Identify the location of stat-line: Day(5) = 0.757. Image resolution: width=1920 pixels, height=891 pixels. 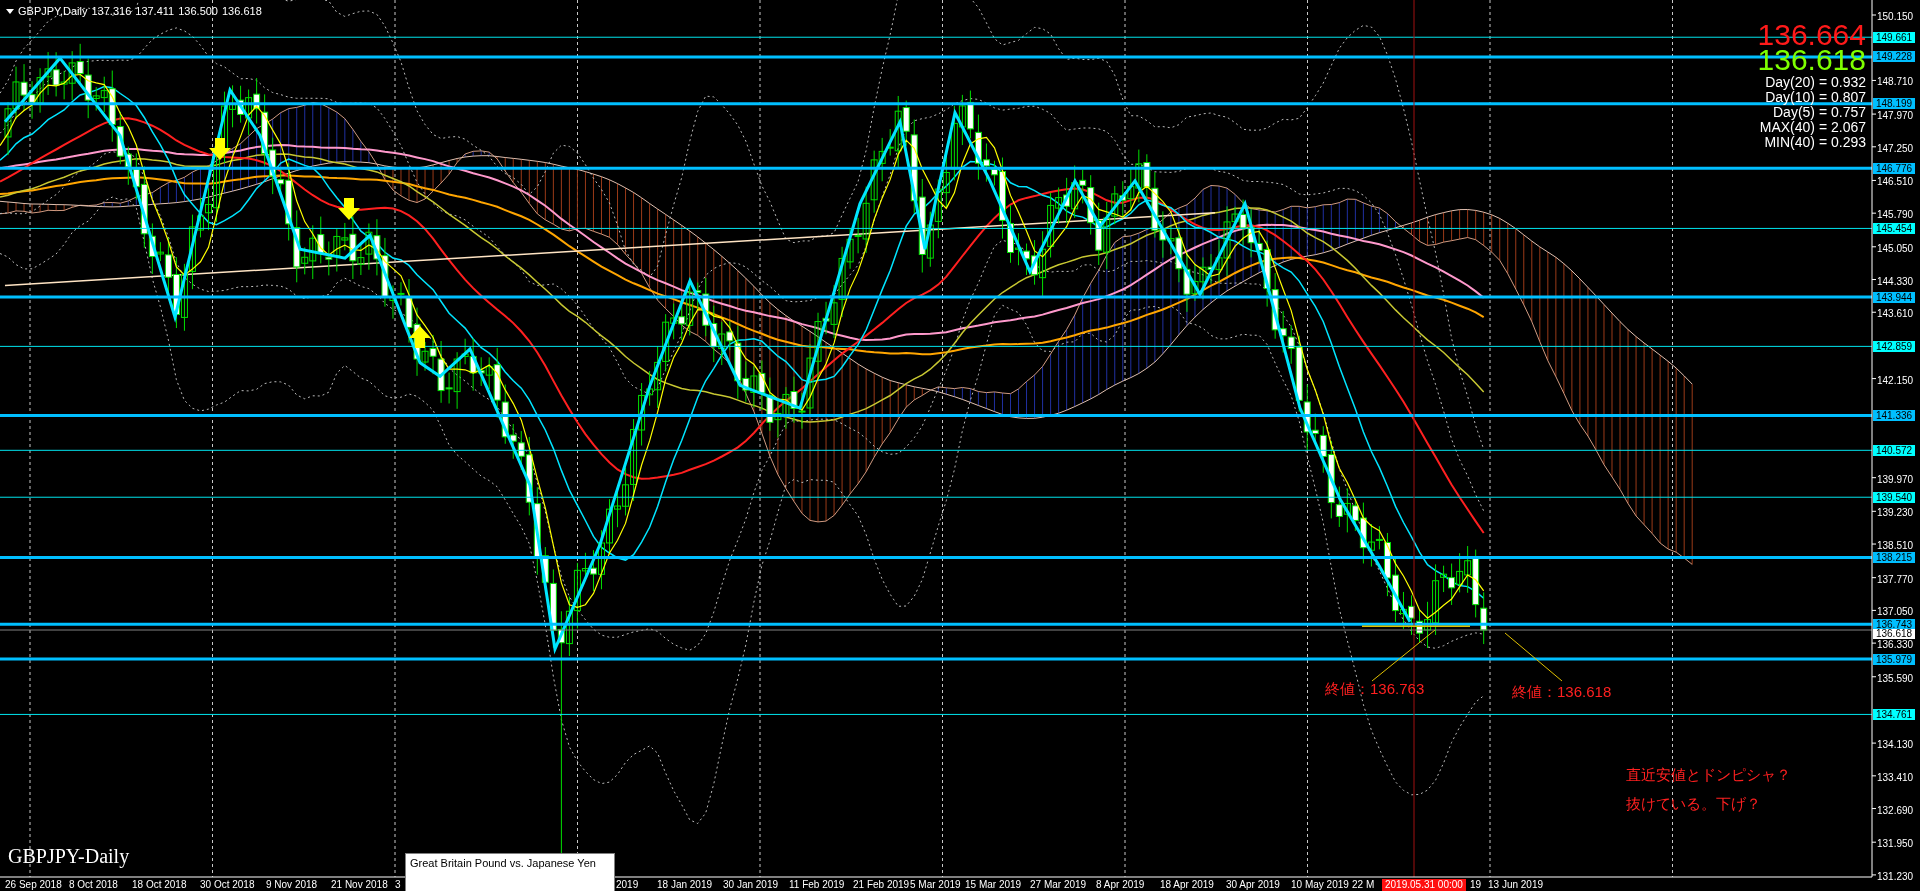
(1819, 112).